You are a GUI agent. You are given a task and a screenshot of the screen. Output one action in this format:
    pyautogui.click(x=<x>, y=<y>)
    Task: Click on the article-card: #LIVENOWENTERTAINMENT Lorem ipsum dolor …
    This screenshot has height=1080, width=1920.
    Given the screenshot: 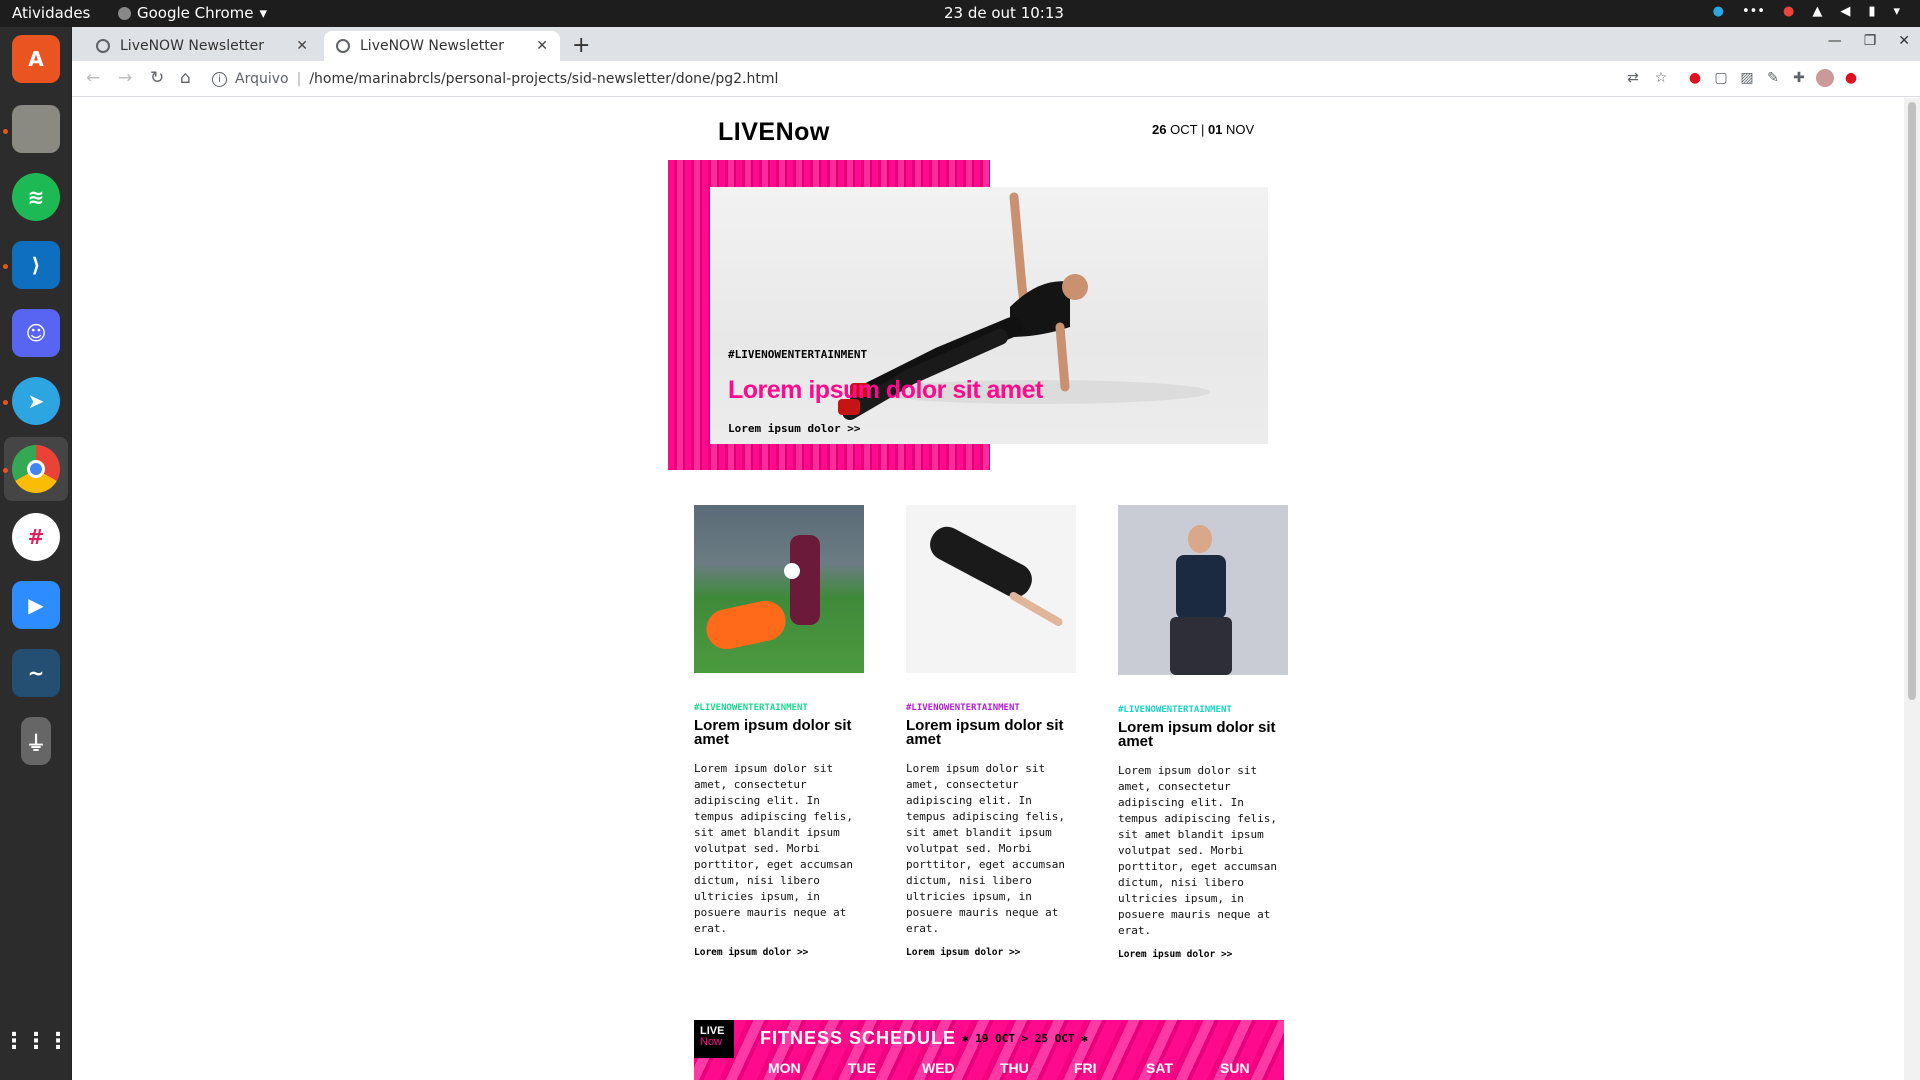 What is the action you would take?
    pyautogui.click(x=992, y=731)
    